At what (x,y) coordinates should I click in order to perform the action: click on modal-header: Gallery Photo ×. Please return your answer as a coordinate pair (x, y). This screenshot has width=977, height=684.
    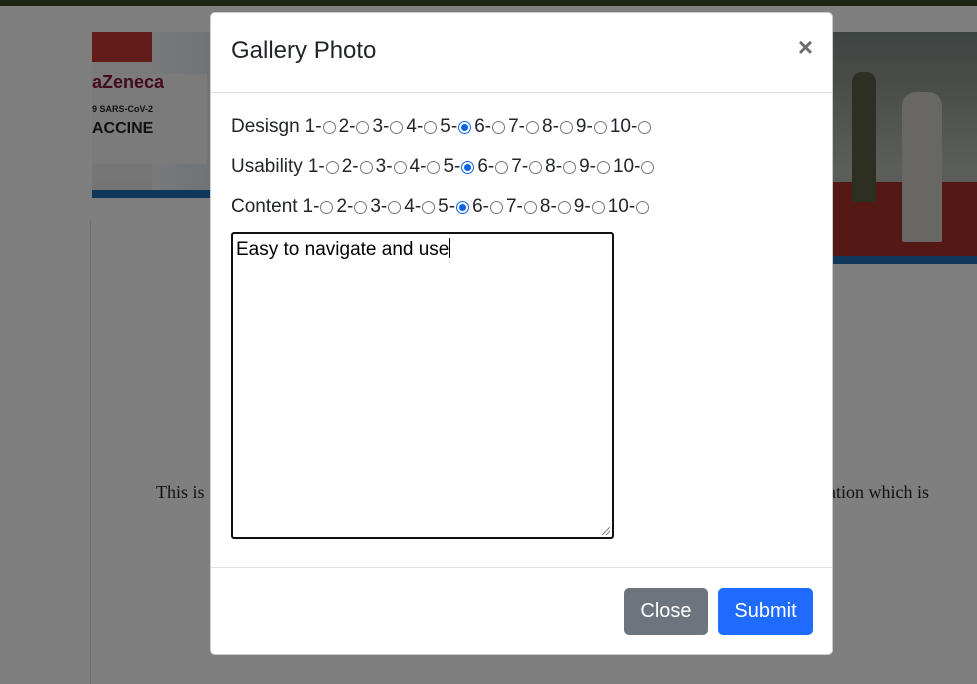
    Looking at the image, I should click on (521, 53).